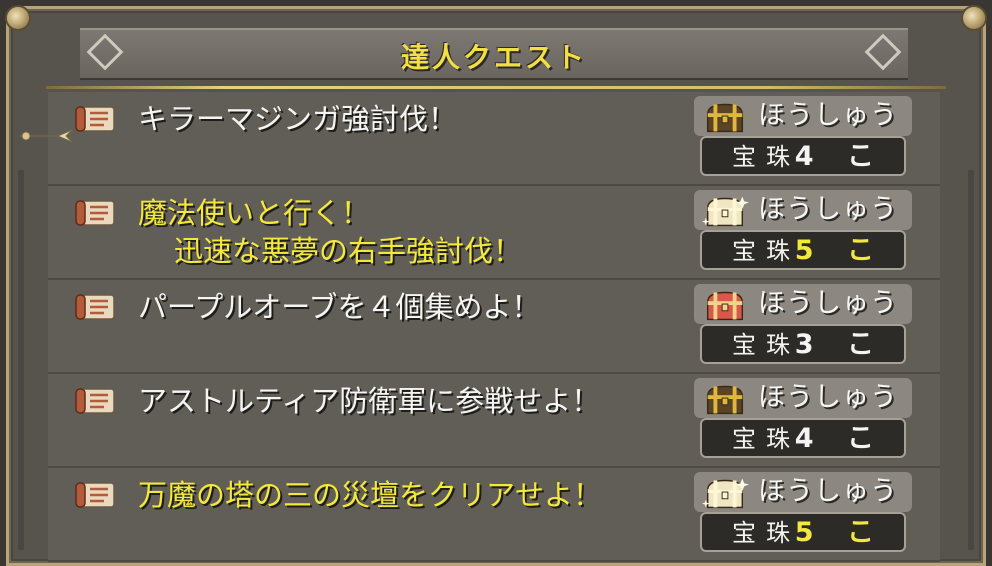  I want to click on reward-count: 3 こ, so click(840, 345).